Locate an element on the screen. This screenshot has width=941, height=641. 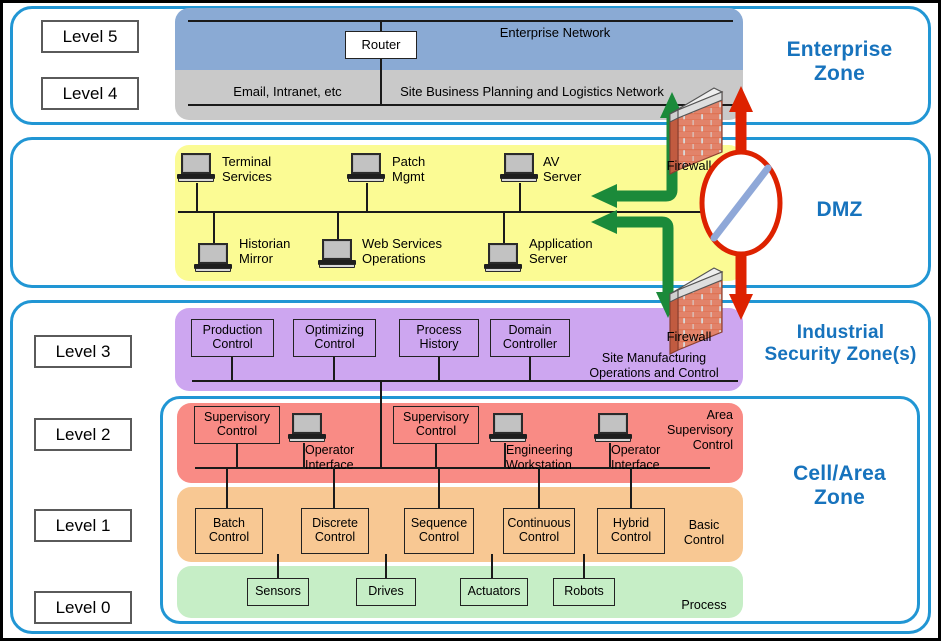
level-label-0: Level 0 is located at coordinates (83, 607).